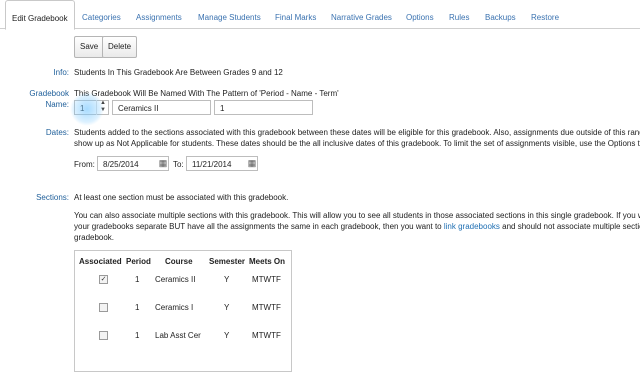 This screenshot has height=372, width=640. I want to click on sections-label: Sections:, so click(52, 197).